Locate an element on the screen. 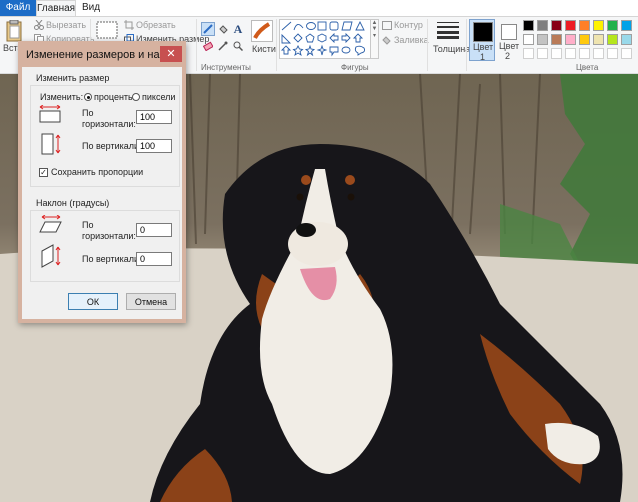  shapes-gallery is located at coordinates (325, 39).